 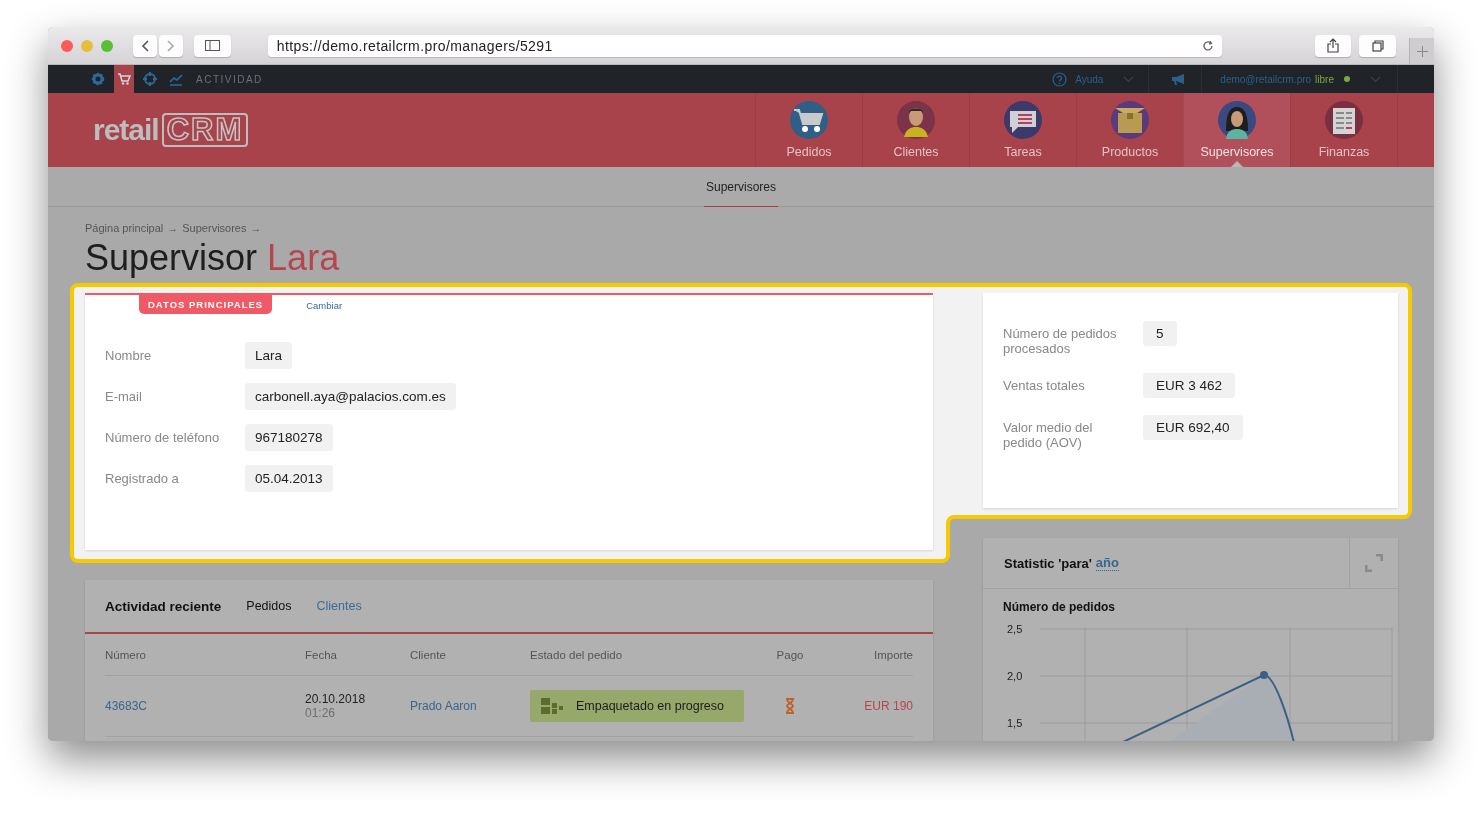 I want to click on column-header: Cliente, so click(x=428, y=654).